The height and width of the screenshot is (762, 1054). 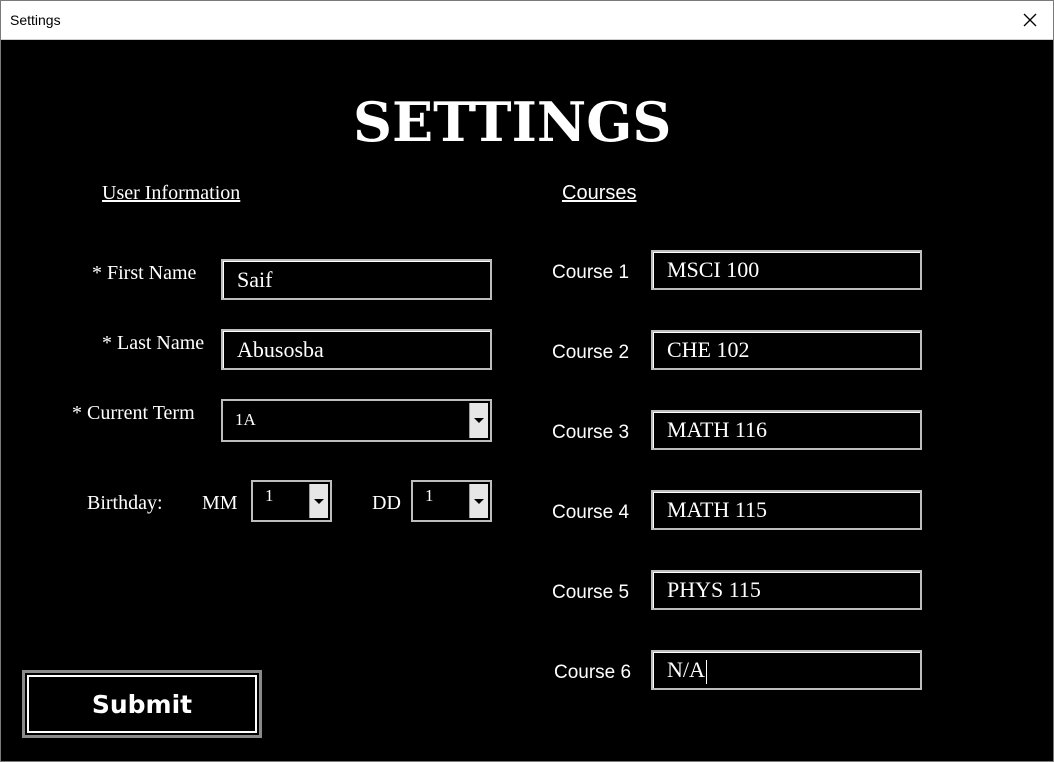 What do you see at coordinates (686, 669) in the screenshot?
I see `course-6-value: N/A` at bounding box center [686, 669].